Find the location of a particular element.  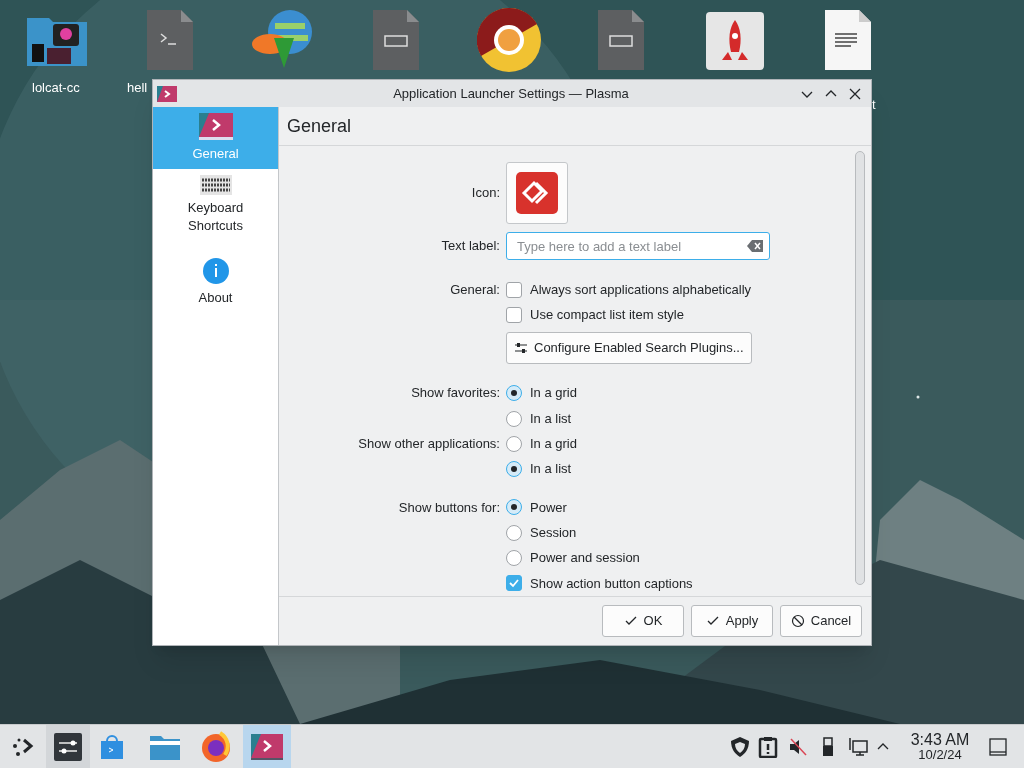

text-file-icon is located at coordinates (848, 40).